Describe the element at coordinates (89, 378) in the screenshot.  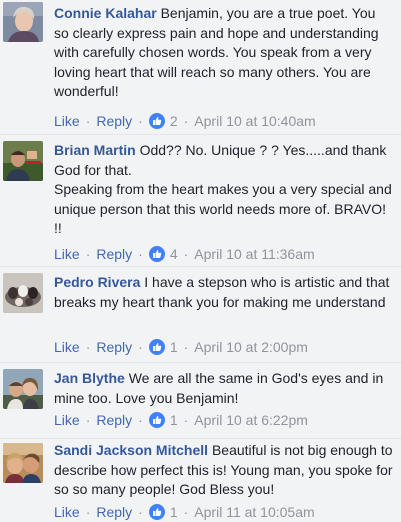
I see `comment-author: Jan Blythe` at that location.